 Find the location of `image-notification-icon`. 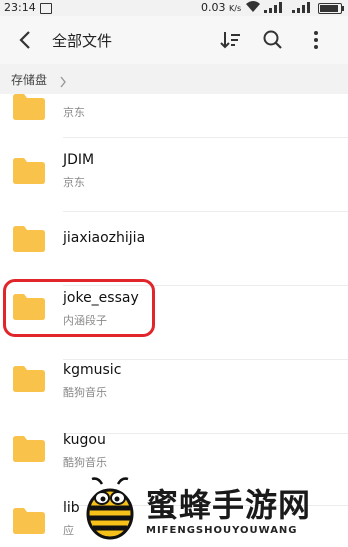

image-notification-icon is located at coordinates (46, 8).